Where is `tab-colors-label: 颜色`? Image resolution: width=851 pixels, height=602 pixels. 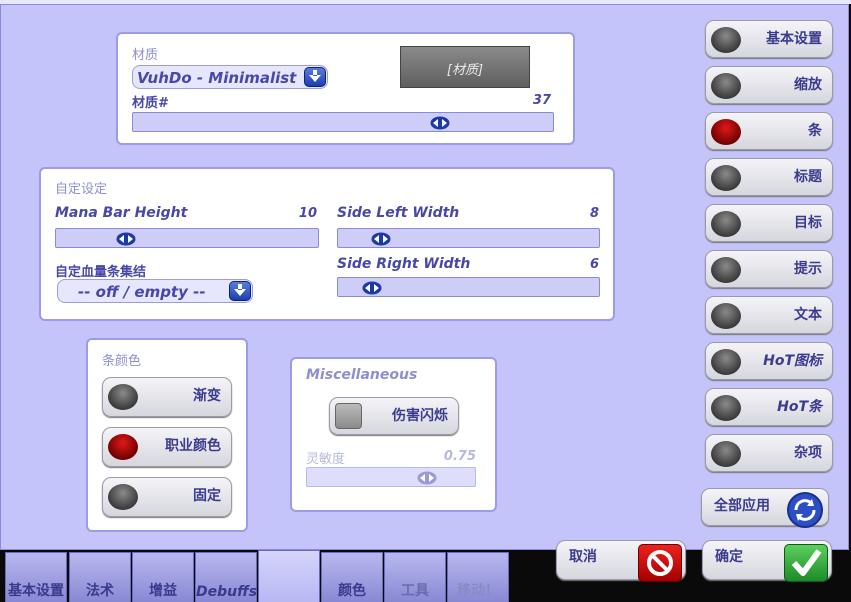 tab-colors-label: 颜色 is located at coordinates (352, 591).